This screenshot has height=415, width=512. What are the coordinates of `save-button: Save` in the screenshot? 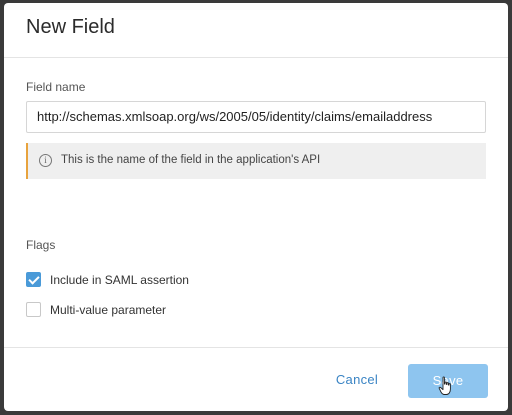 It's located at (448, 381).